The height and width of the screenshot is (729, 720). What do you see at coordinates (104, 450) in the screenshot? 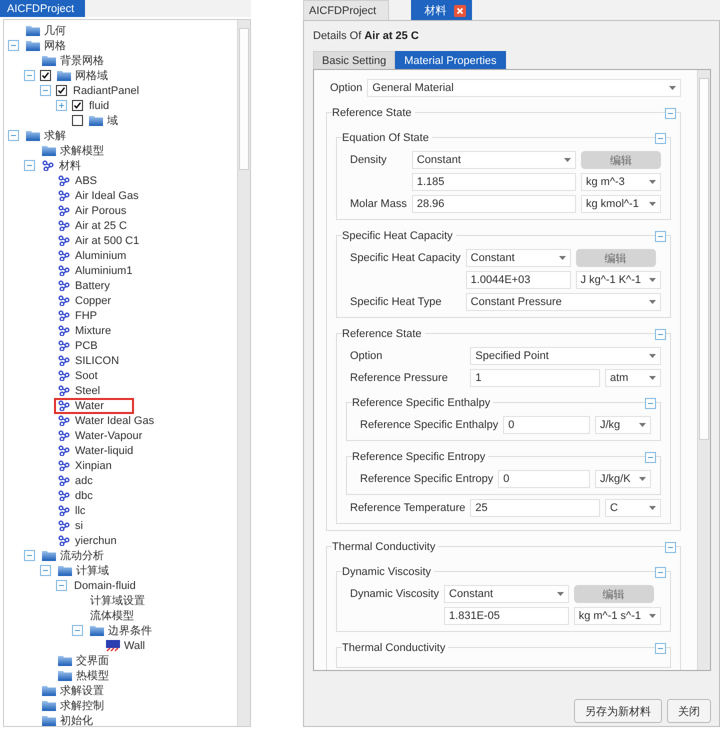
I see `tree-item: Water-liquid` at bounding box center [104, 450].